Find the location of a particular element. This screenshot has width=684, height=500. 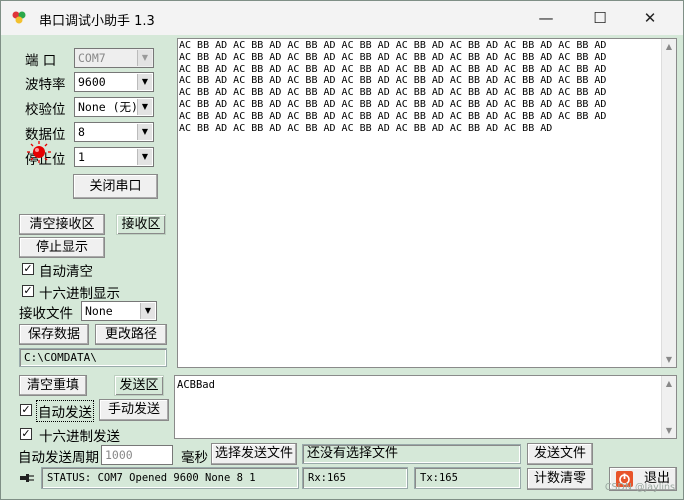

send-period-label: 自动发送周期 is located at coordinates (58, 458).